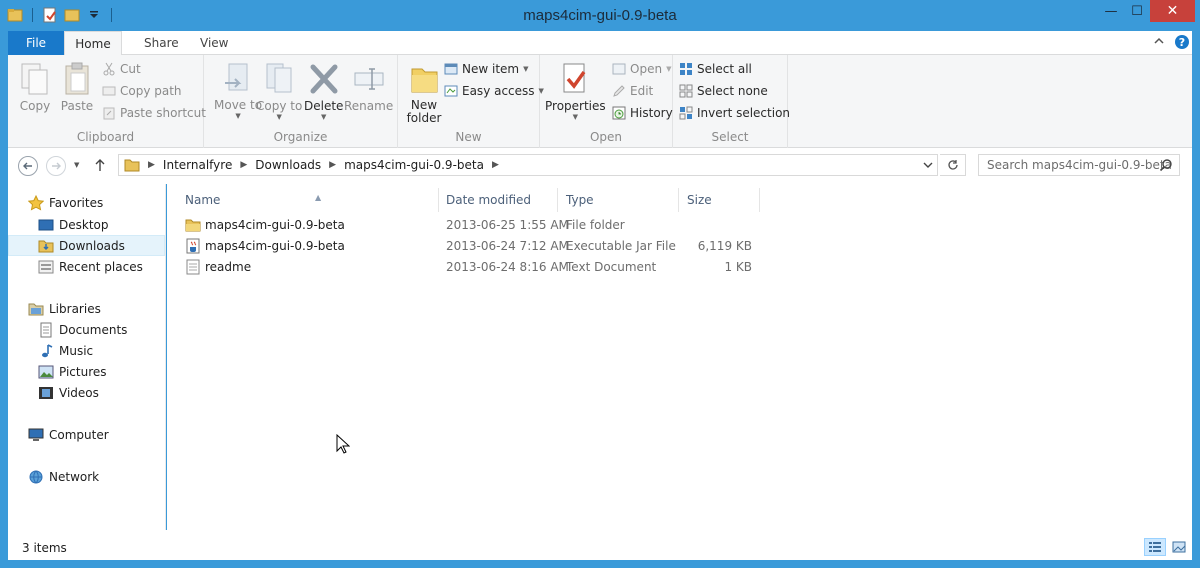 Image resolution: width=1200 pixels, height=568 pixels. Describe the element at coordinates (161, 43) in the screenshot. I see `tab-share: Share` at that location.